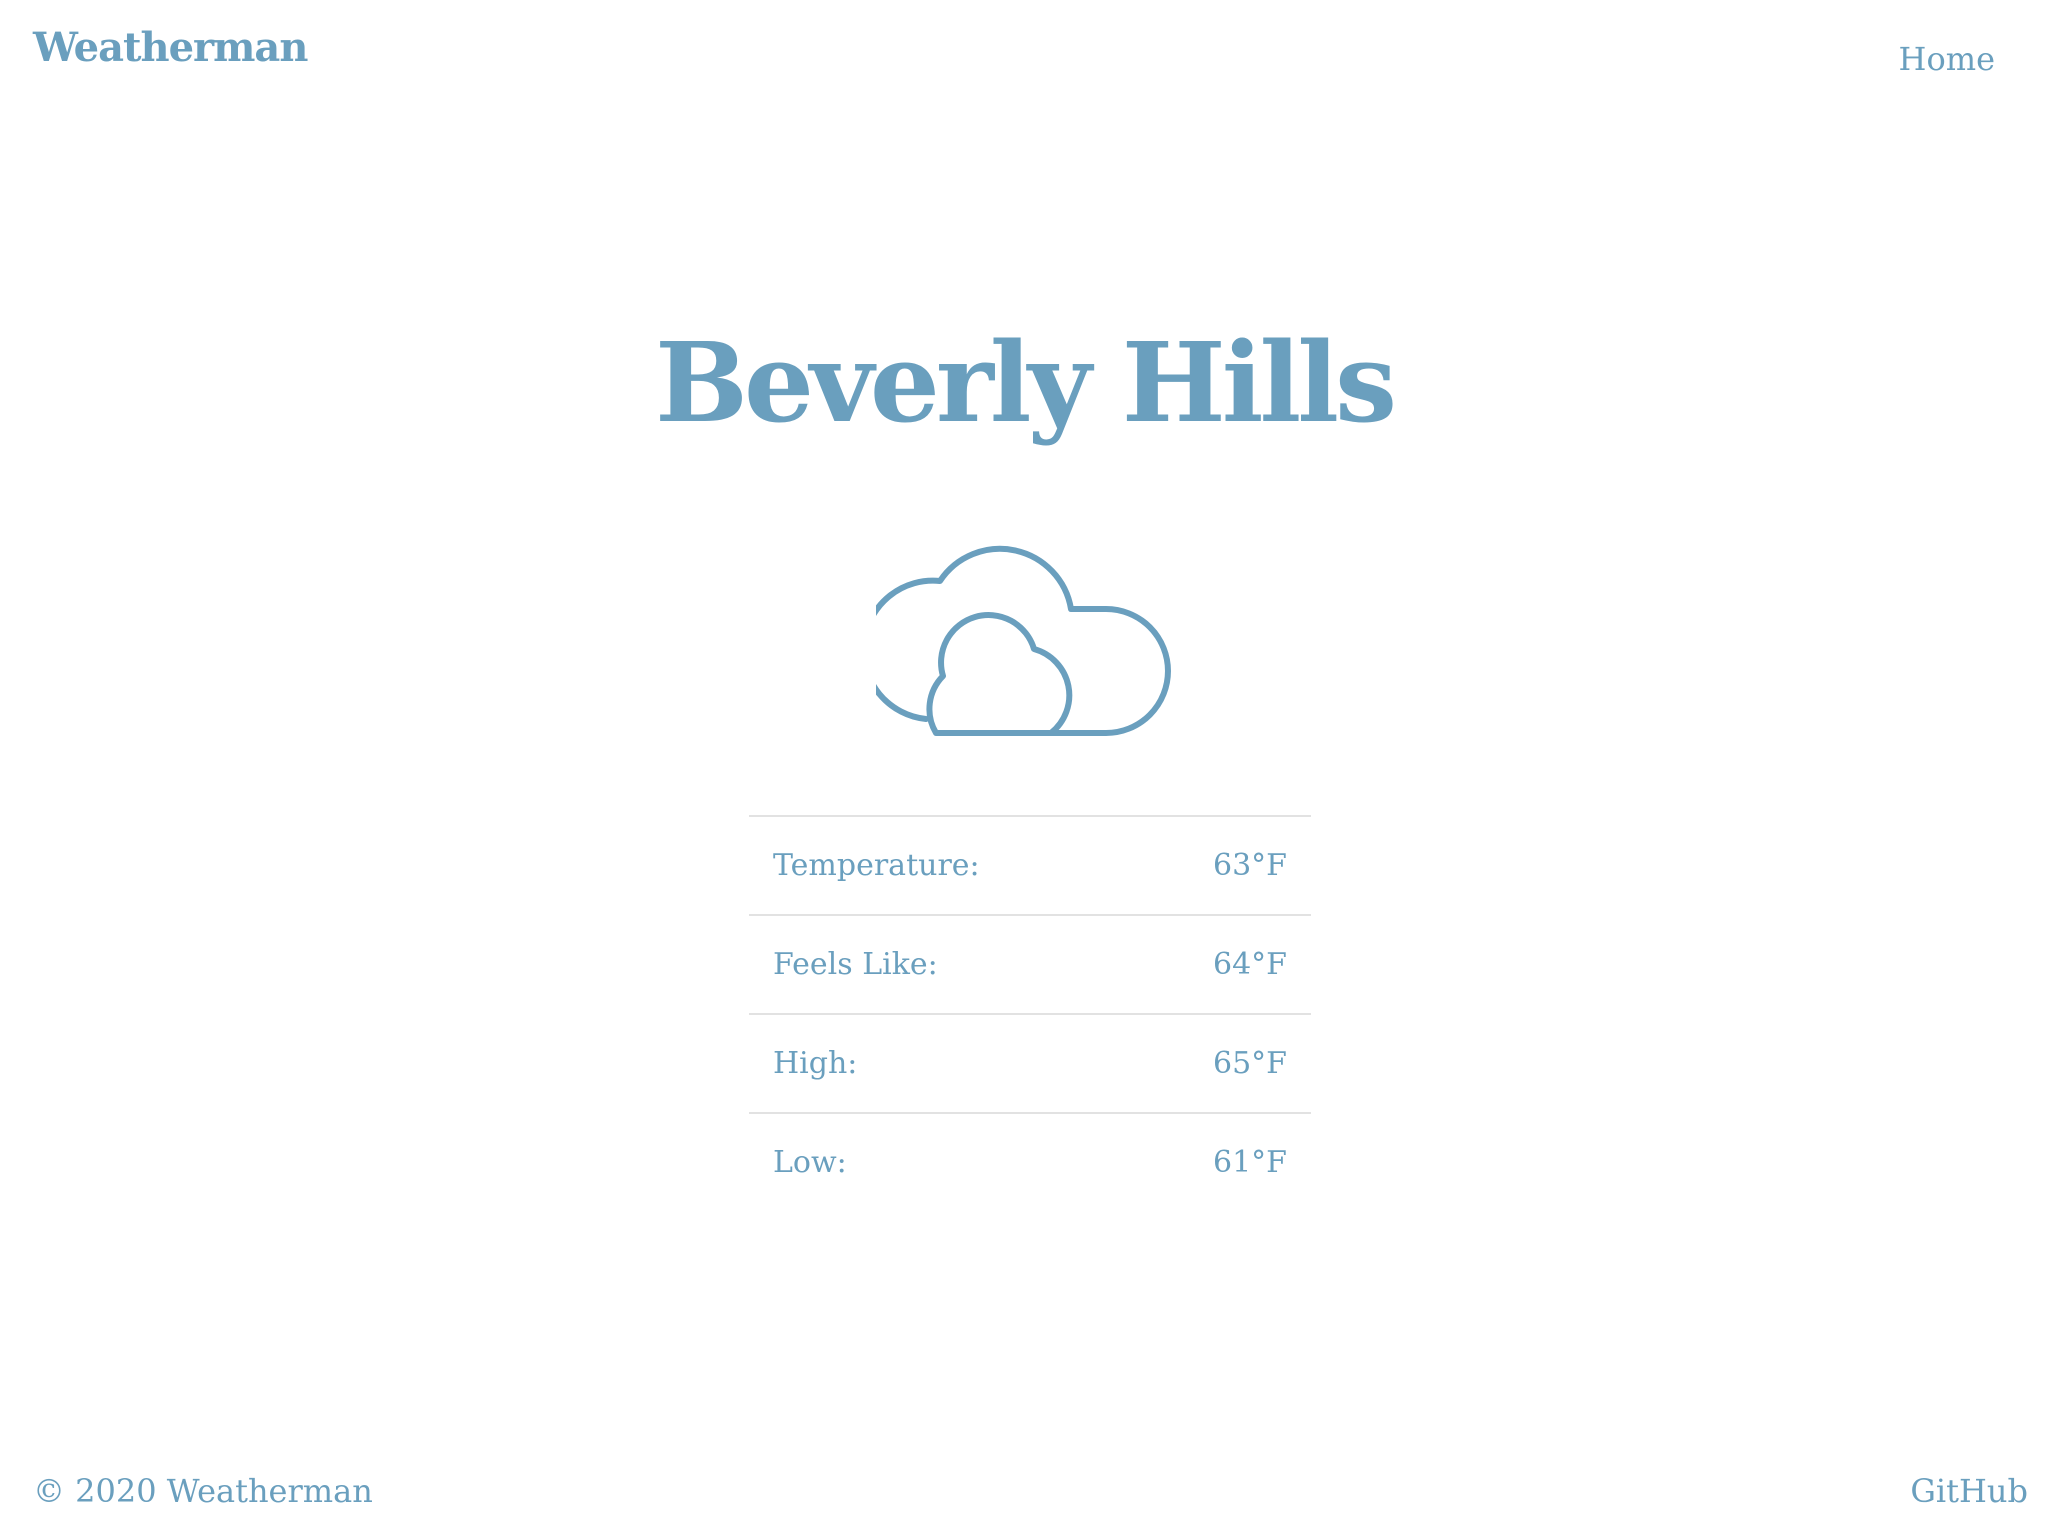  What do you see at coordinates (203, 1491) in the screenshot?
I see `footer-copyright: © 2020 Weatherman` at bounding box center [203, 1491].